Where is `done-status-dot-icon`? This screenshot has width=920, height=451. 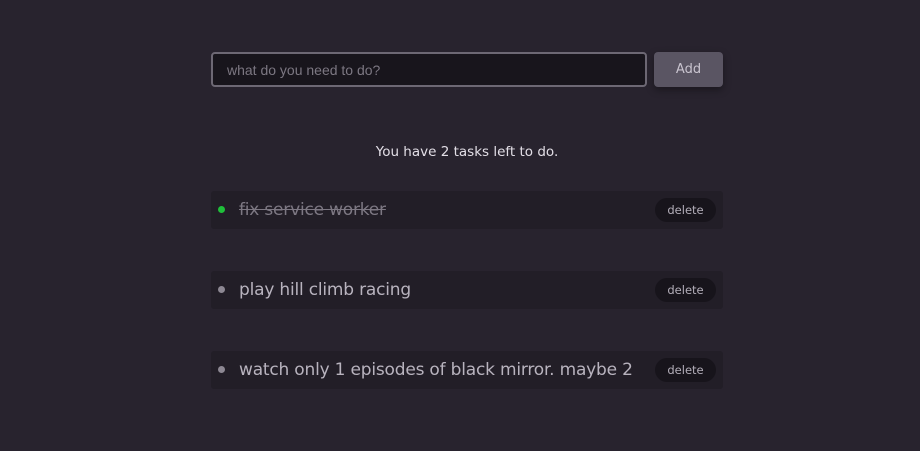 done-status-dot-icon is located at coordinates (221, 209).